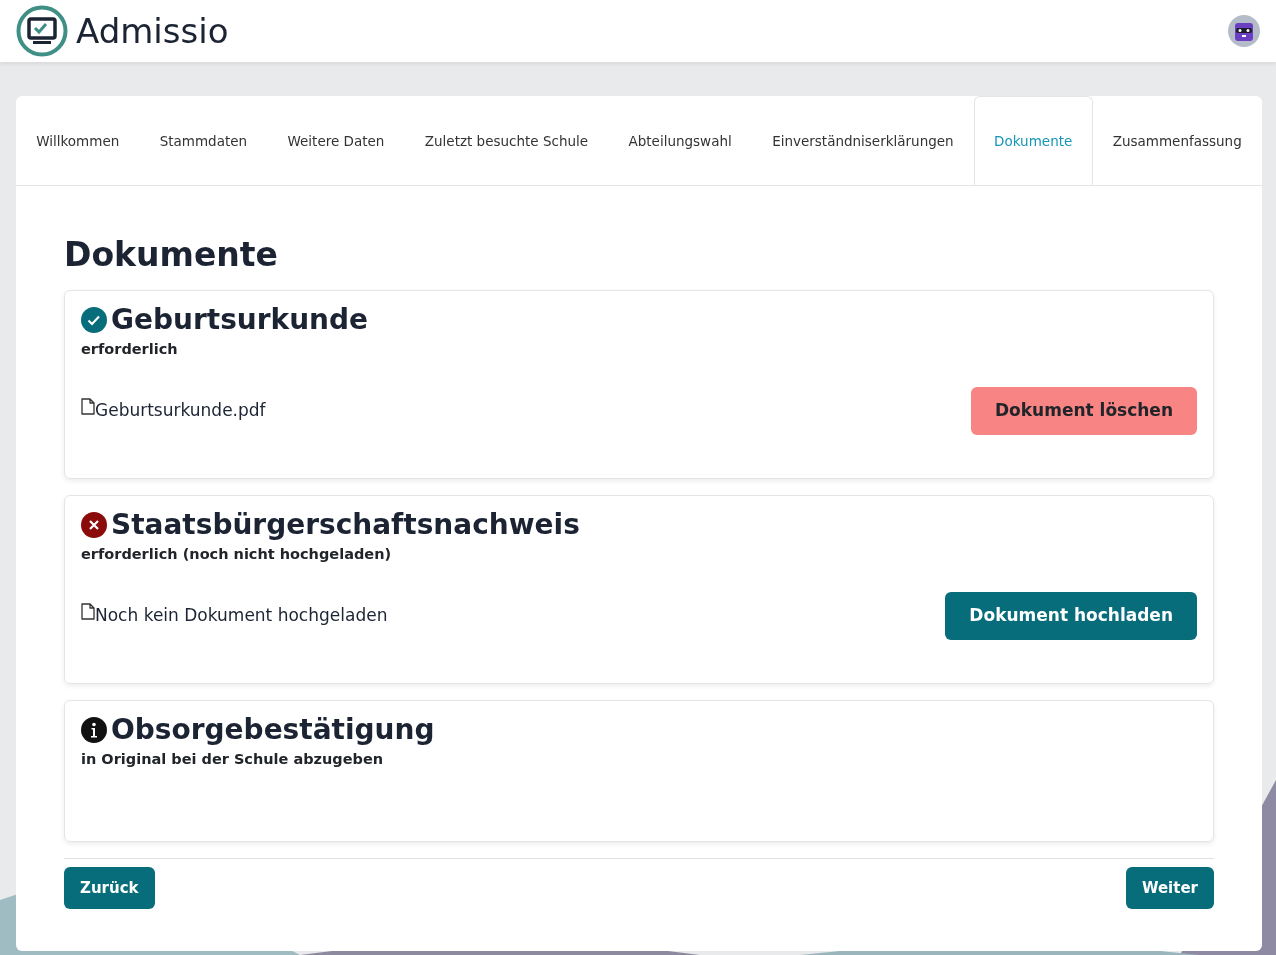  What do you see at coordinates (171, 255) in the screenshot?
I see `page-heading: Dokumente` at bounding box center [171, 255].